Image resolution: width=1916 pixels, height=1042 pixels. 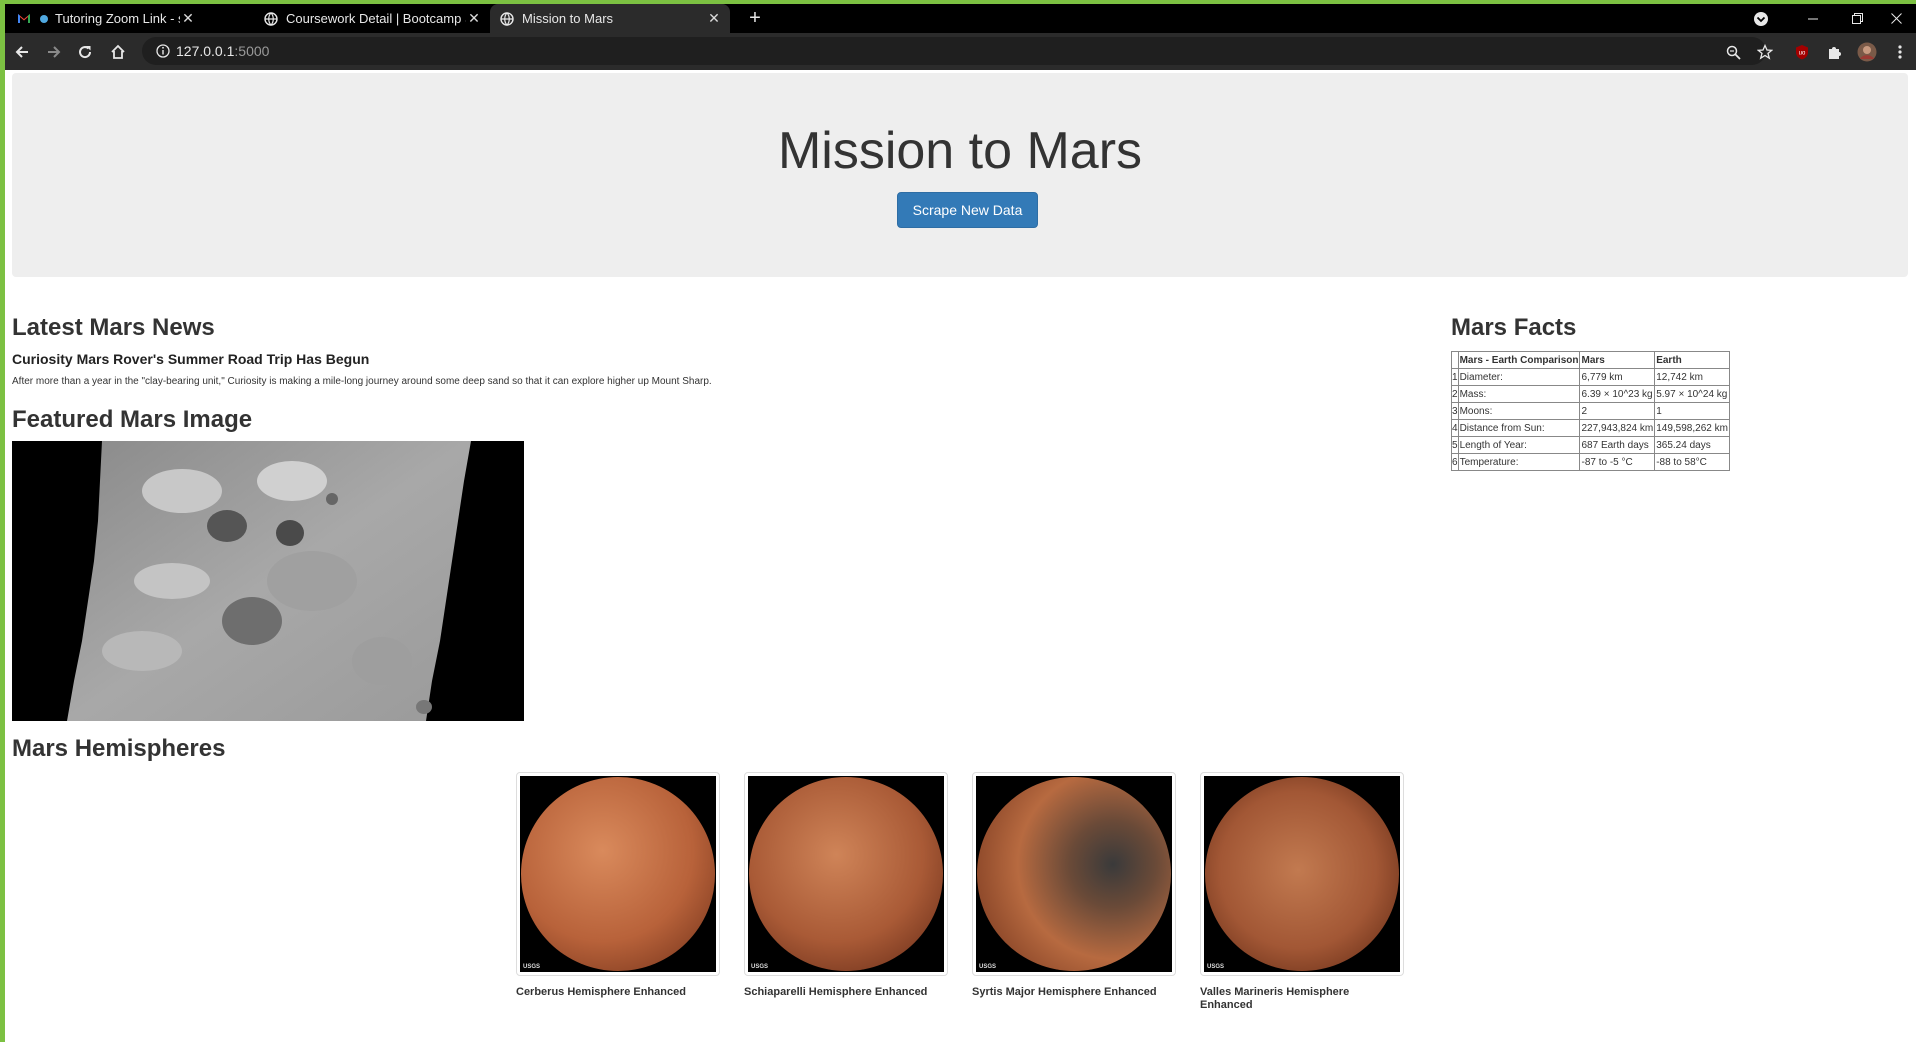 I want to click on table-cell: 227,943,824 km, so click(x=1617, y=428).